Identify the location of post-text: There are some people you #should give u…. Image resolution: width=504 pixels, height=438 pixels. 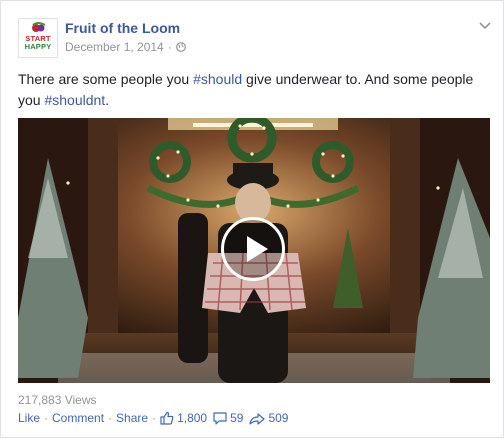
(253, 90).